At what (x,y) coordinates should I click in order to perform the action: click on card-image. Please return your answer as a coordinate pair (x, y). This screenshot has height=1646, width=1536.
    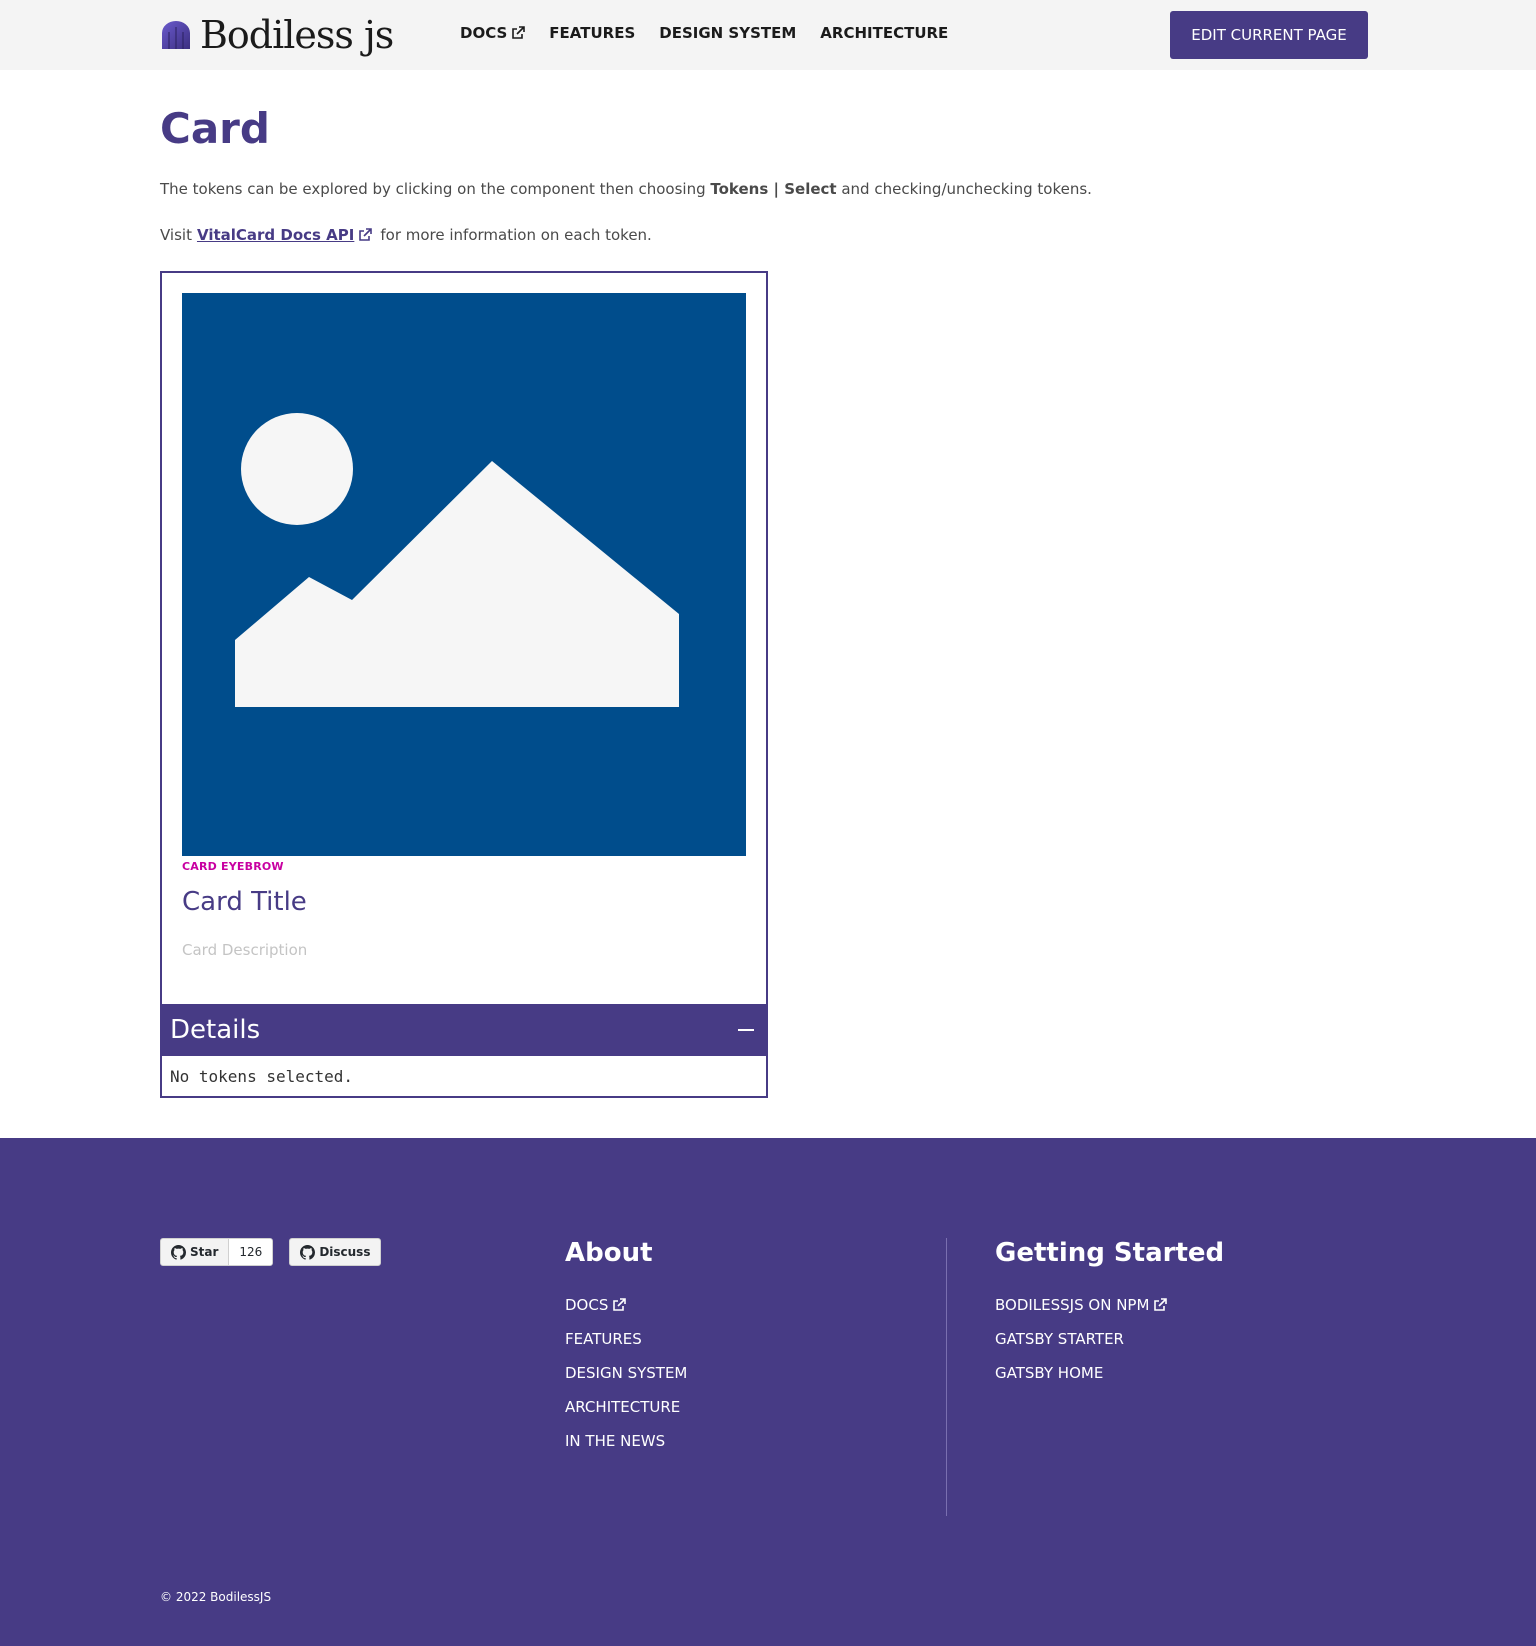
    Looking at the image, I should click on (464, 574).